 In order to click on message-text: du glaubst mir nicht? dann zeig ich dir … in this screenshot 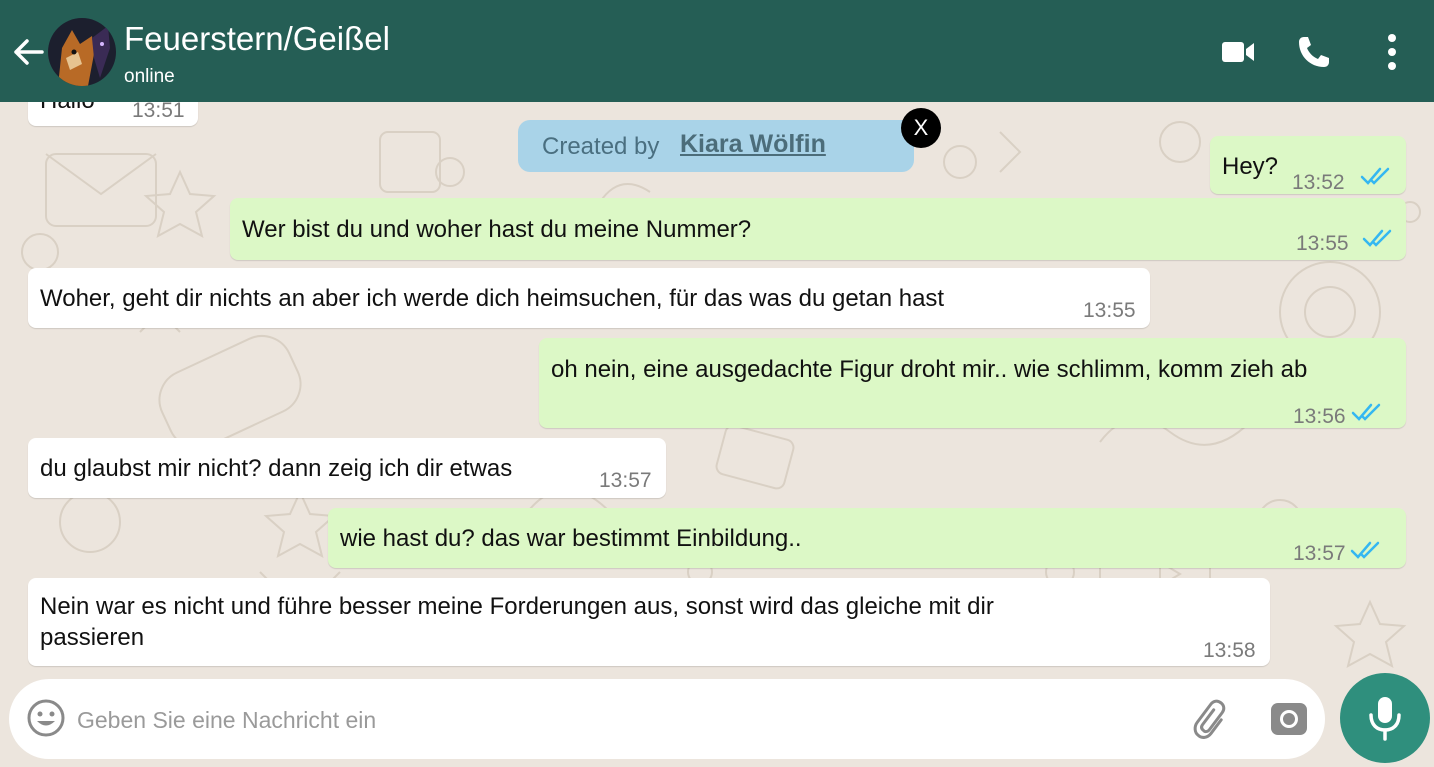, I will do `click(276, 468)`.